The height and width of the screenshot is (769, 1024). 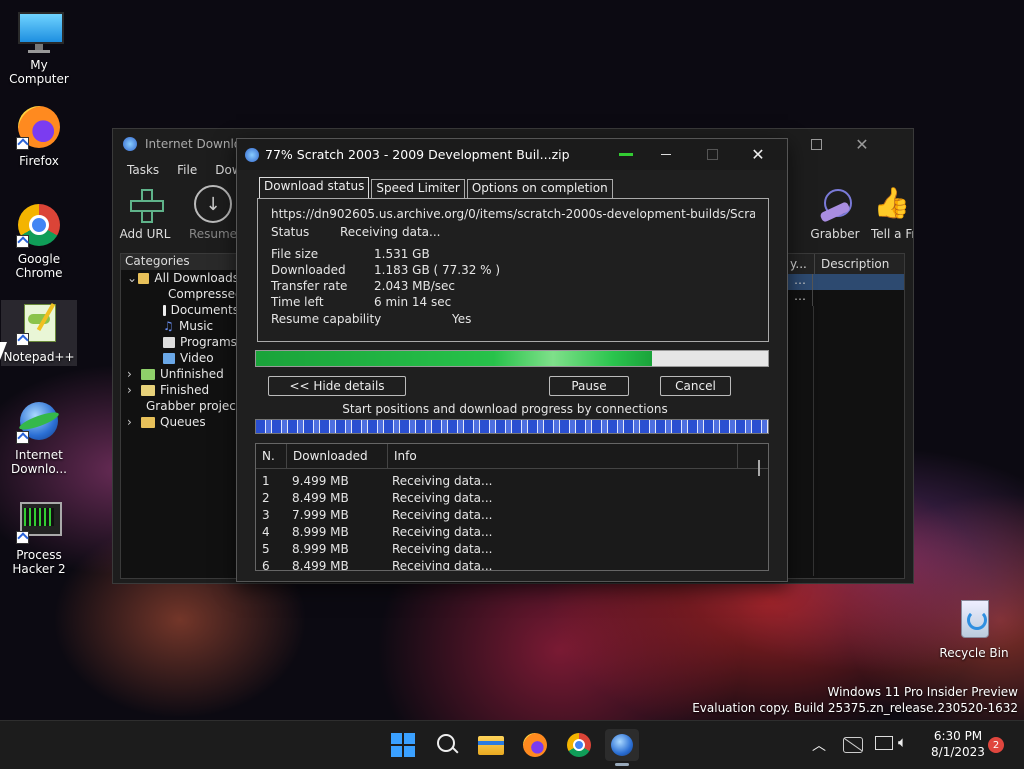 I want to click on network-status-icon, so click(x=853, y=745).